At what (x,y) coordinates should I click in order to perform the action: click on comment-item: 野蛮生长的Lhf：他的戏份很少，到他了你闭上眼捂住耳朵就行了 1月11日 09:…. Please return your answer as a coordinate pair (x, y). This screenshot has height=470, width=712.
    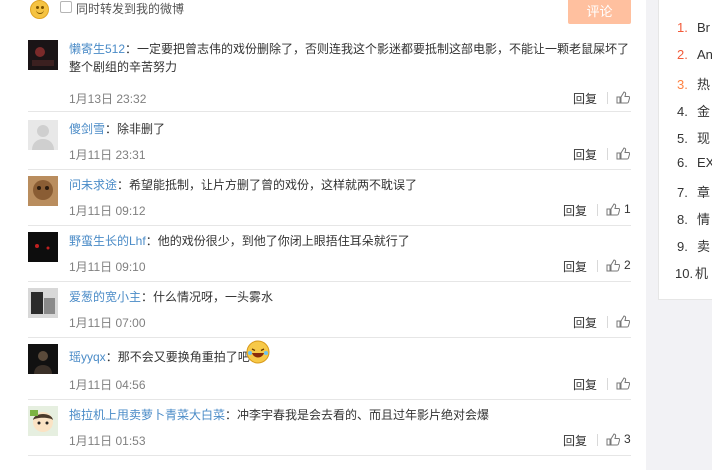
    Looking at the image, I should click on (329, 257).